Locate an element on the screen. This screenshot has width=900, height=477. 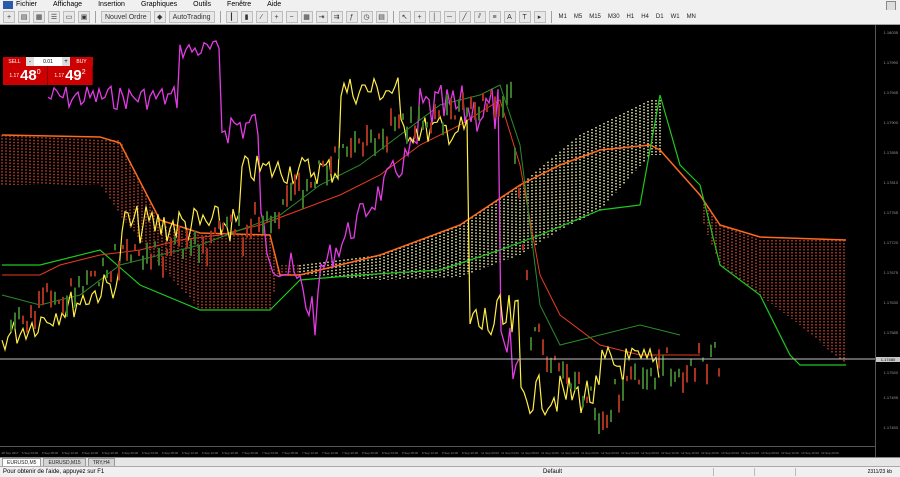
connection-status: 2311/23 kb is located at coordinates (879, 472).